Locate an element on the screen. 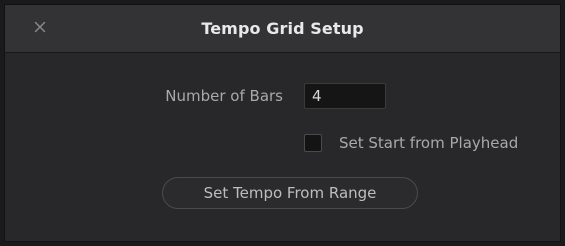  number-of-bars-label: Number of Bars is located at coordinates (224, 96).